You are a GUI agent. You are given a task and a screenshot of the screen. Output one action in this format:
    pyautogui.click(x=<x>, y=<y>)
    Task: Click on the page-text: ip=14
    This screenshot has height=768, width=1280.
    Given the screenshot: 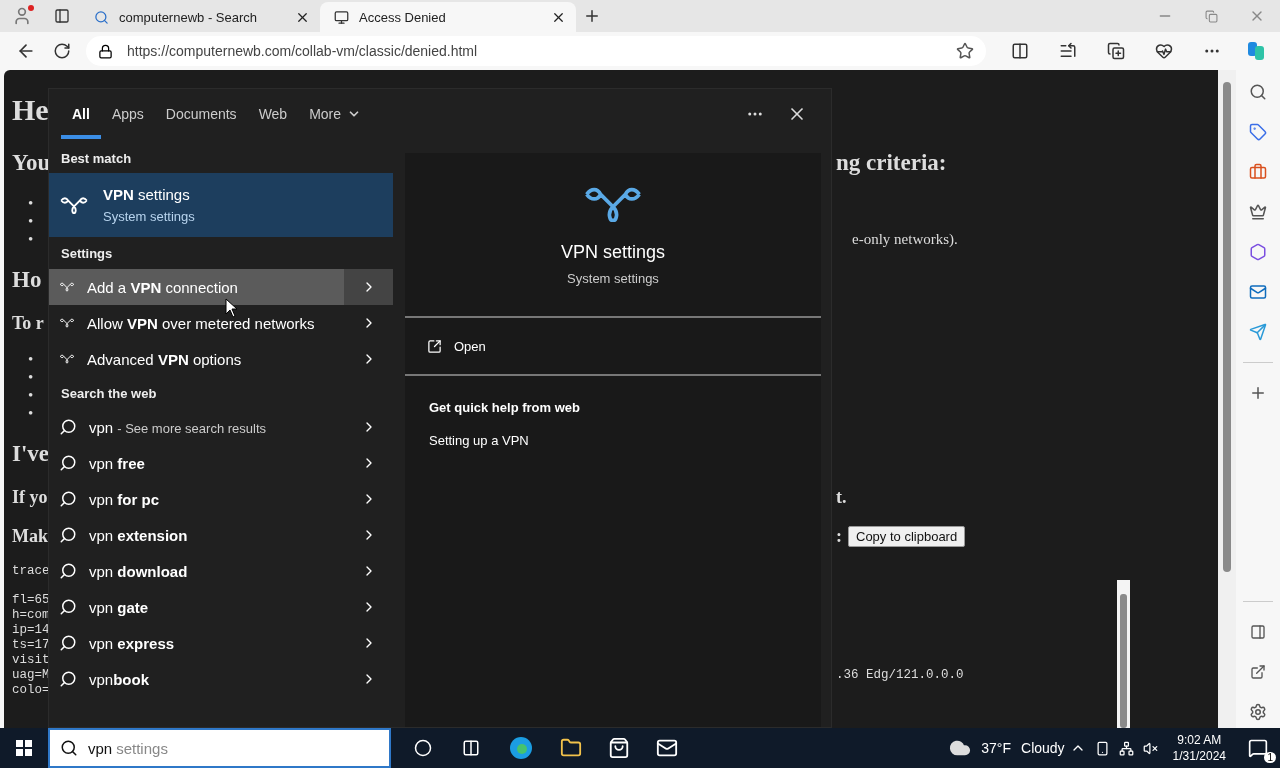 What is the action you would take?
    pyautogui.click(x=31, y=630)
    